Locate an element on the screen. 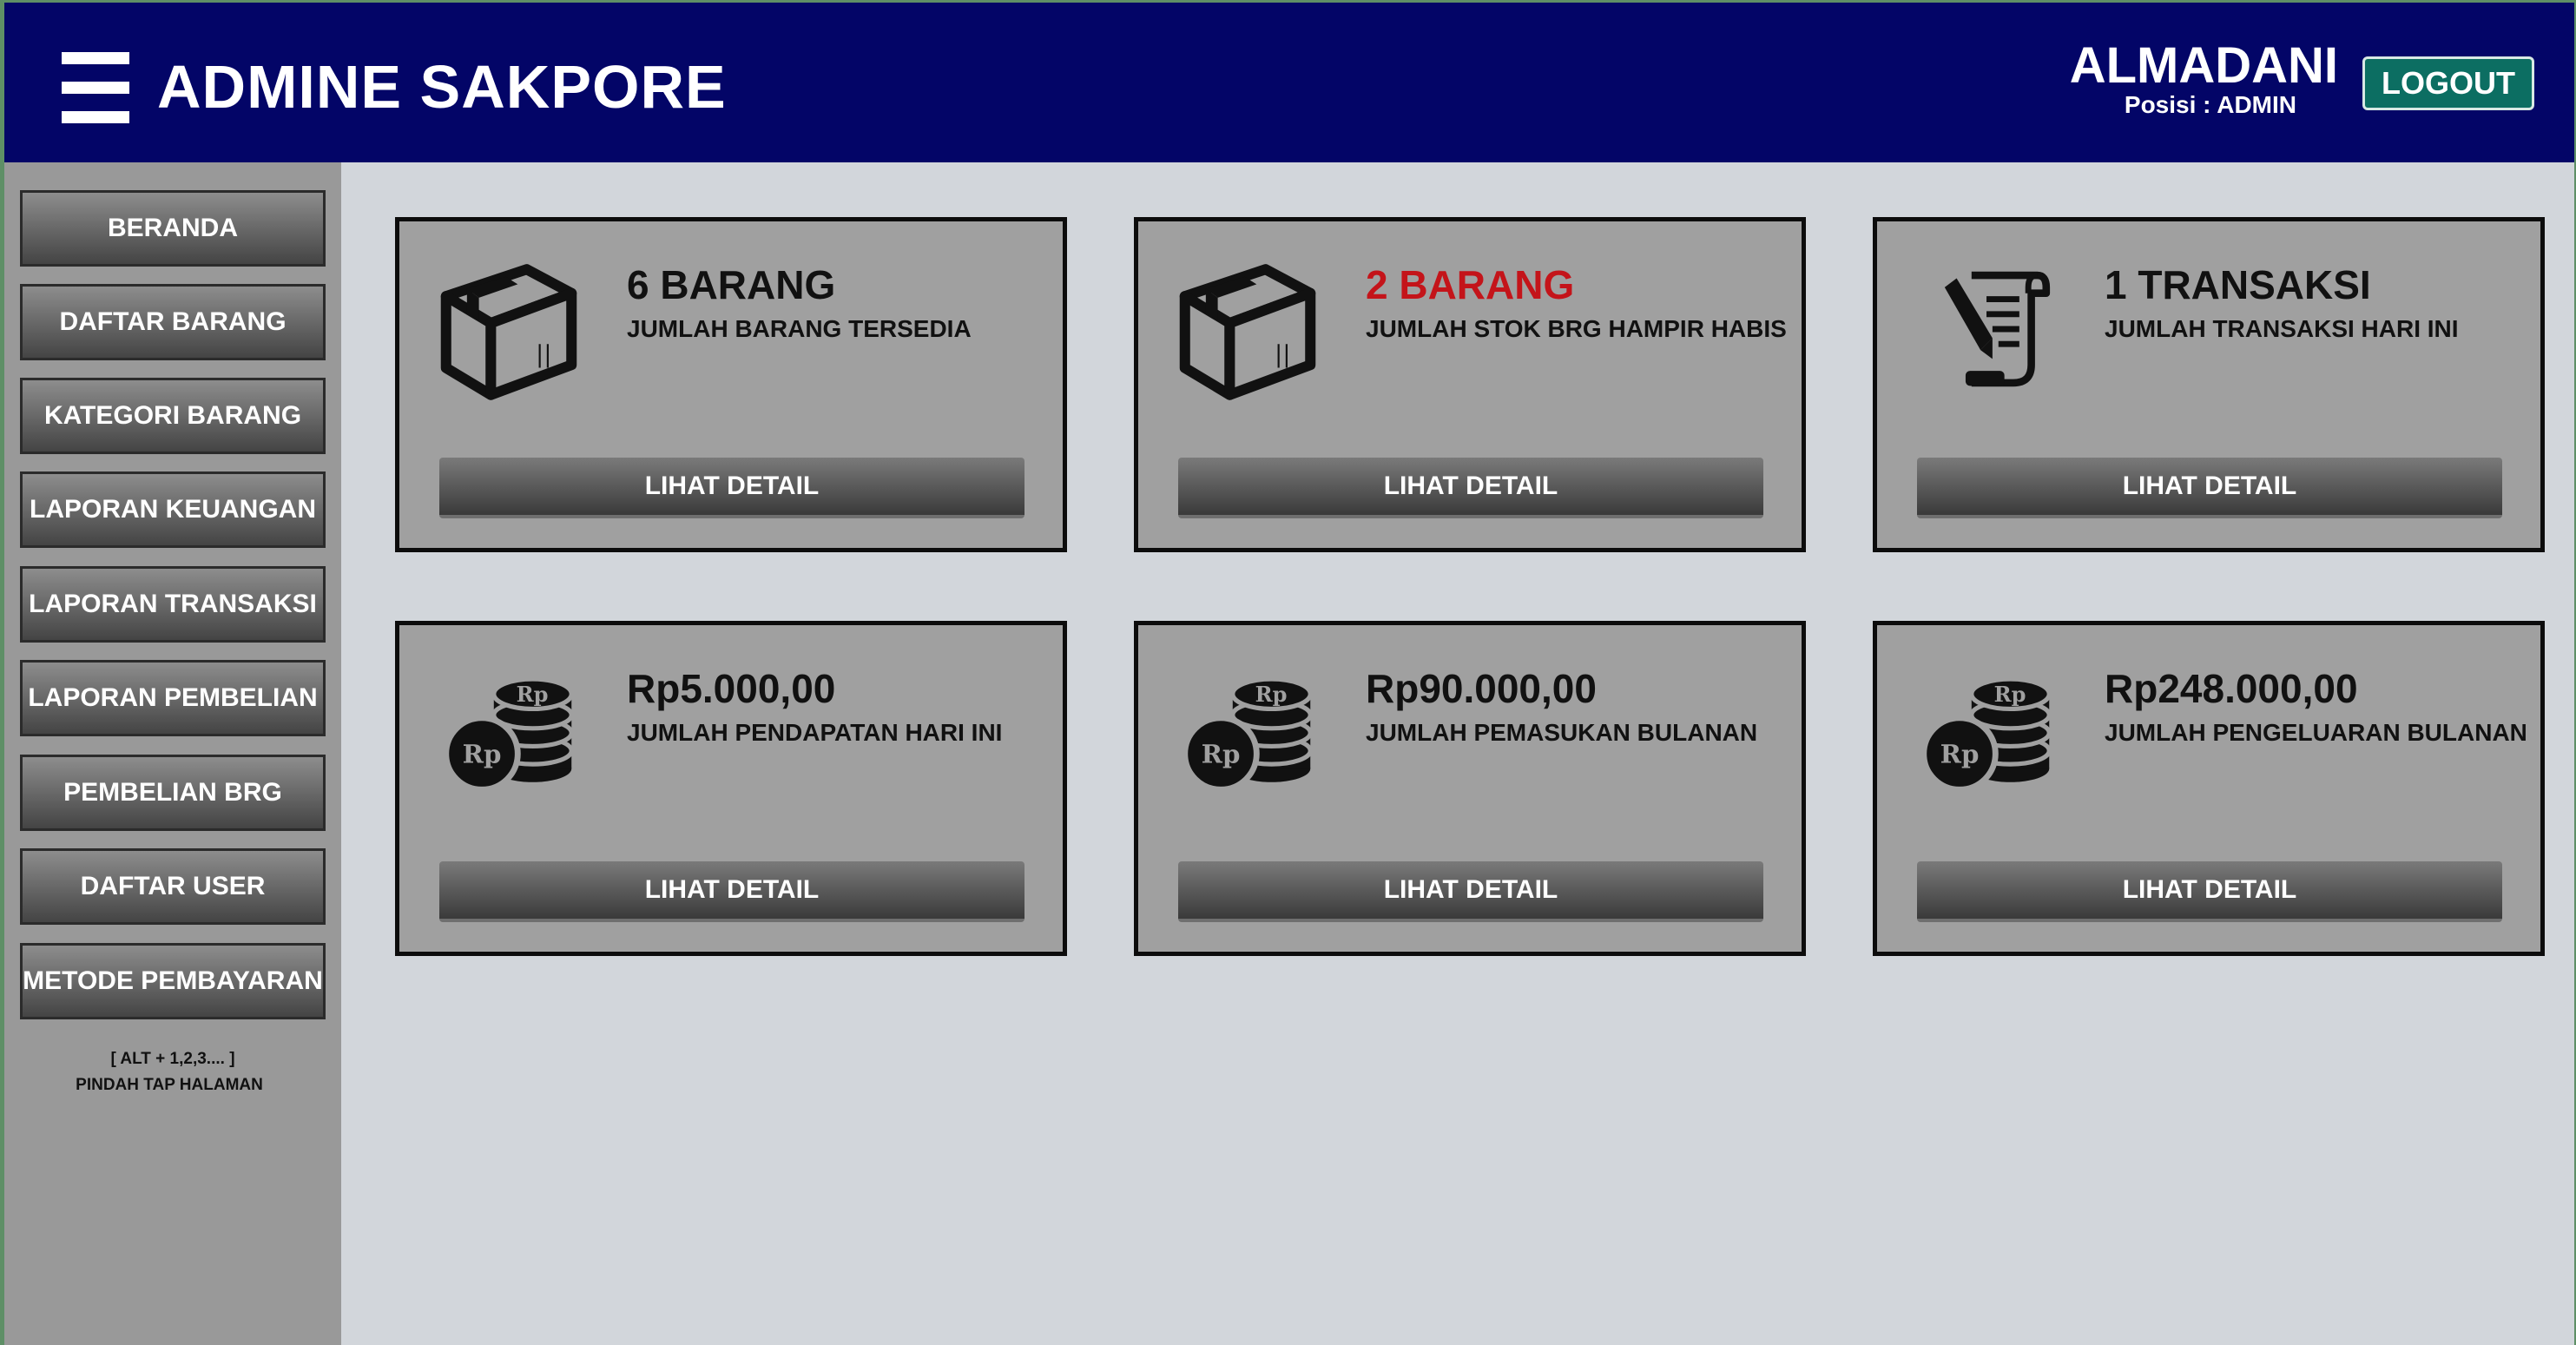 Image resolution: width=2576 pixels, height=1345 pixels. stat-label: JUMLAH PEMASUKAN BULANAN is located at coordinates (1562, 732).